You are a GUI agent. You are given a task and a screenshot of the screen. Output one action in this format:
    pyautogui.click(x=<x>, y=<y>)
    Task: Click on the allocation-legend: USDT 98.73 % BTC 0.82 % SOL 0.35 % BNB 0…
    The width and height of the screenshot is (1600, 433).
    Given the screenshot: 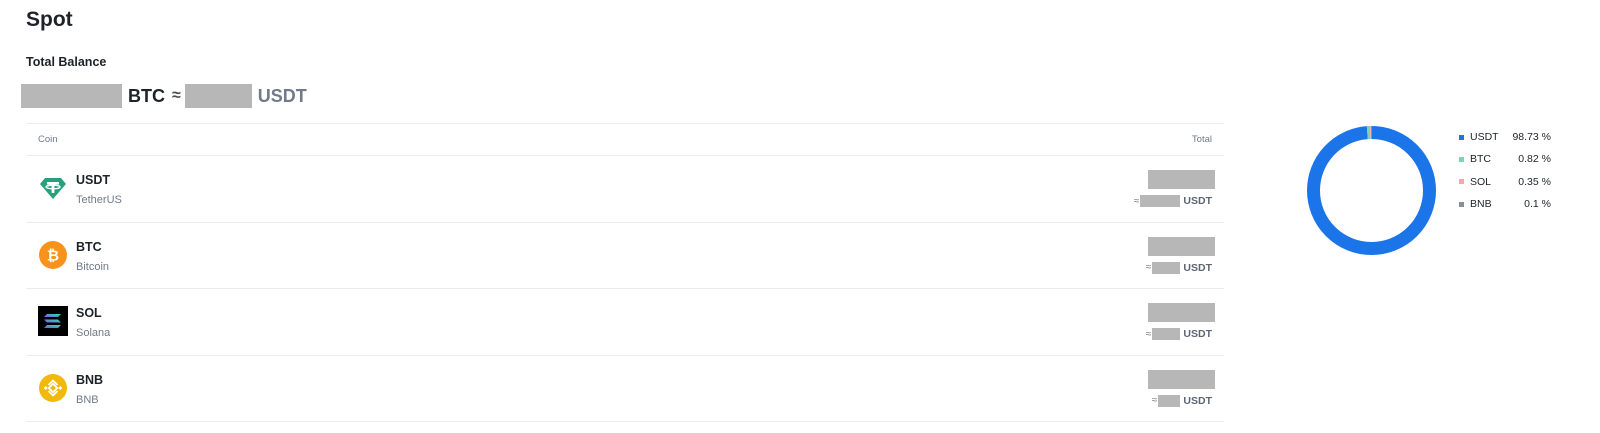 What is the action you would take?
    pyautogui.click(x=1505, y=170)
    